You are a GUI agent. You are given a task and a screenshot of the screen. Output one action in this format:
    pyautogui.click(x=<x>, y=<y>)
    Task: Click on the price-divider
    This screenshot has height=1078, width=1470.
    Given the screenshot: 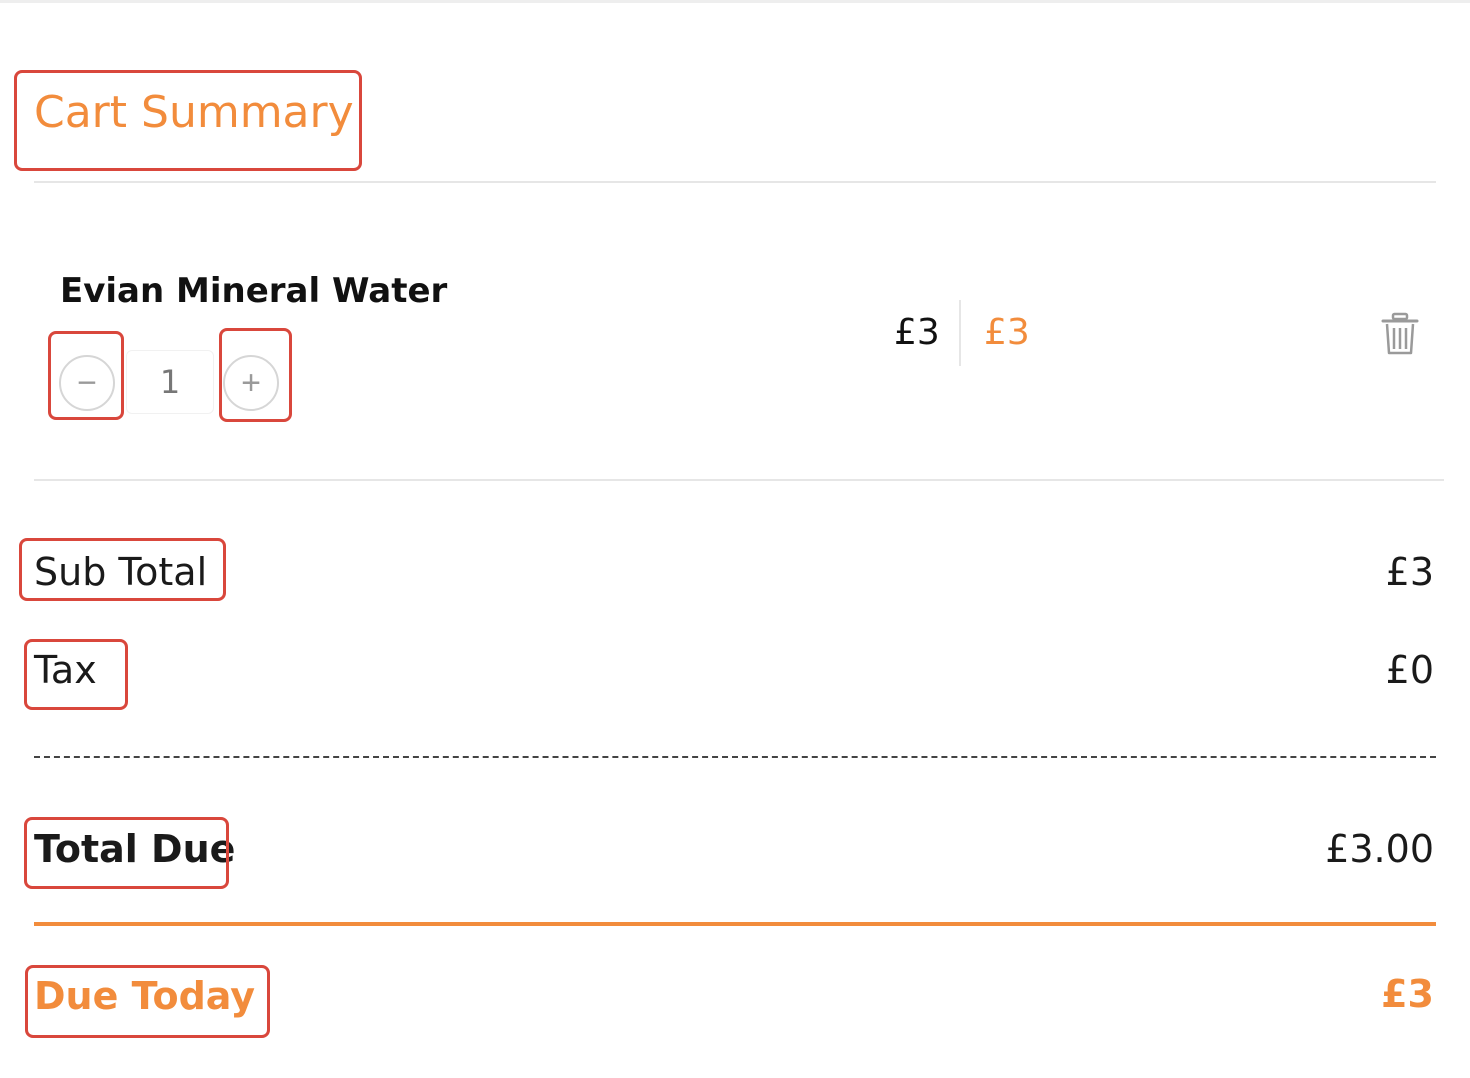 What is the action you would take?
    pyautogui.click(x=960, y=333)
    